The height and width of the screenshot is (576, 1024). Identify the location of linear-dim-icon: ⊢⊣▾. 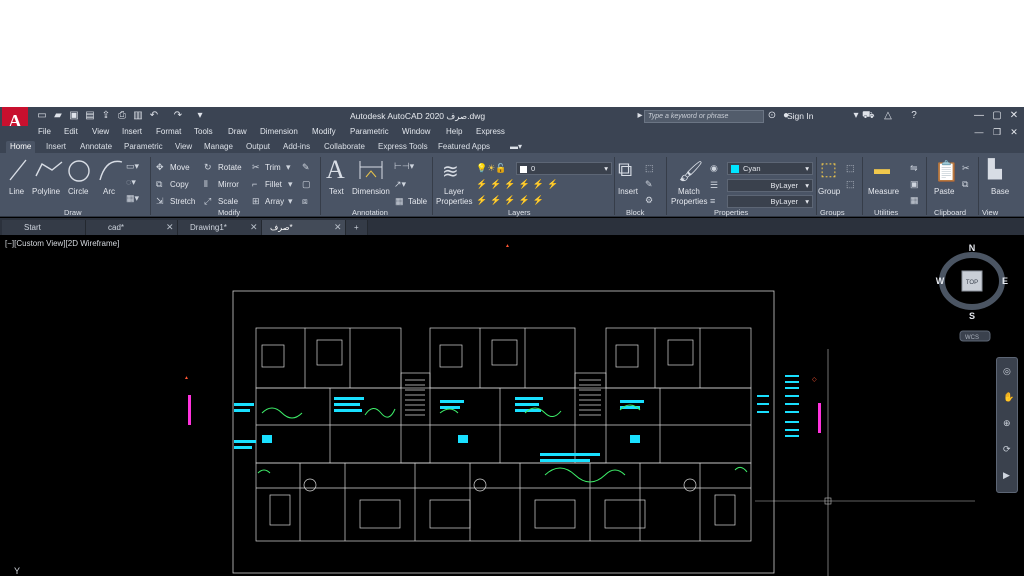
(404, 166).